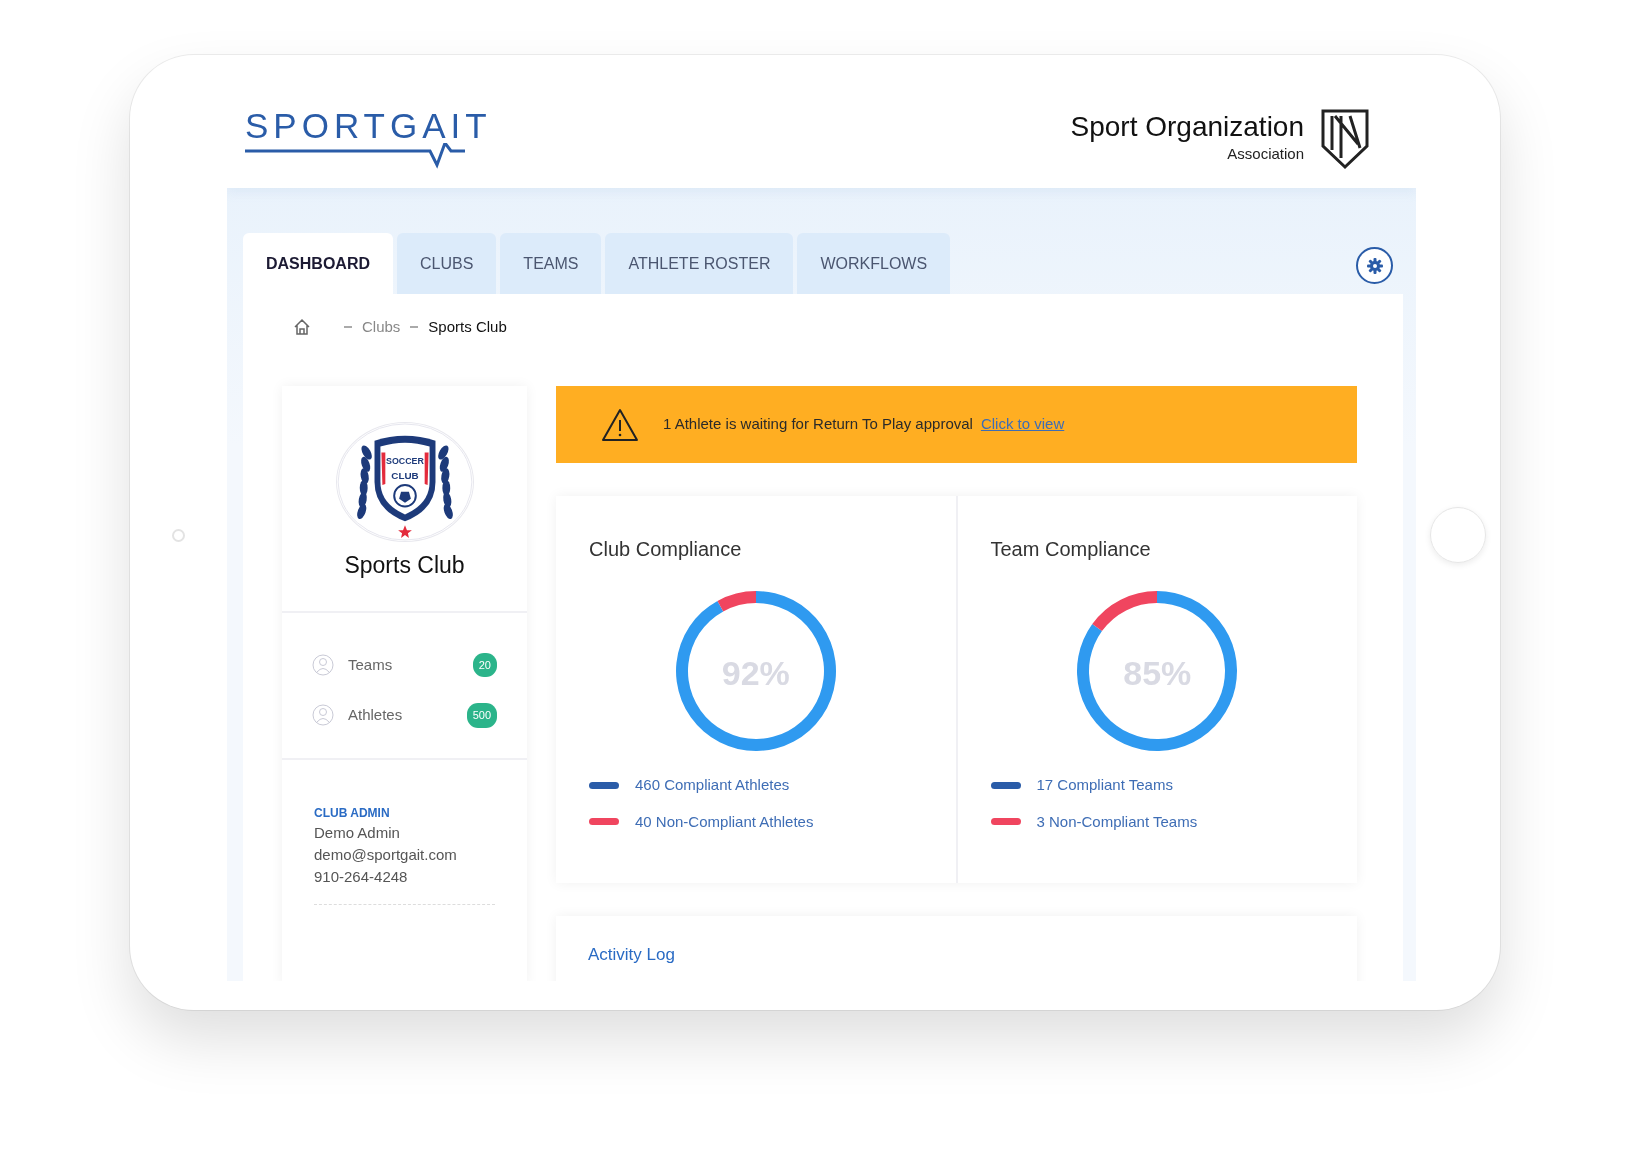  I want to click on admin-name: Demo Admin, so click(357, 832).